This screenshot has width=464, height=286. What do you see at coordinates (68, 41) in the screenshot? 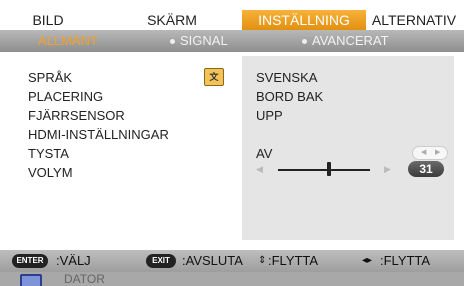
I see `subtab-allmant: ALLMÄNT` at bounding box center [68, 41].